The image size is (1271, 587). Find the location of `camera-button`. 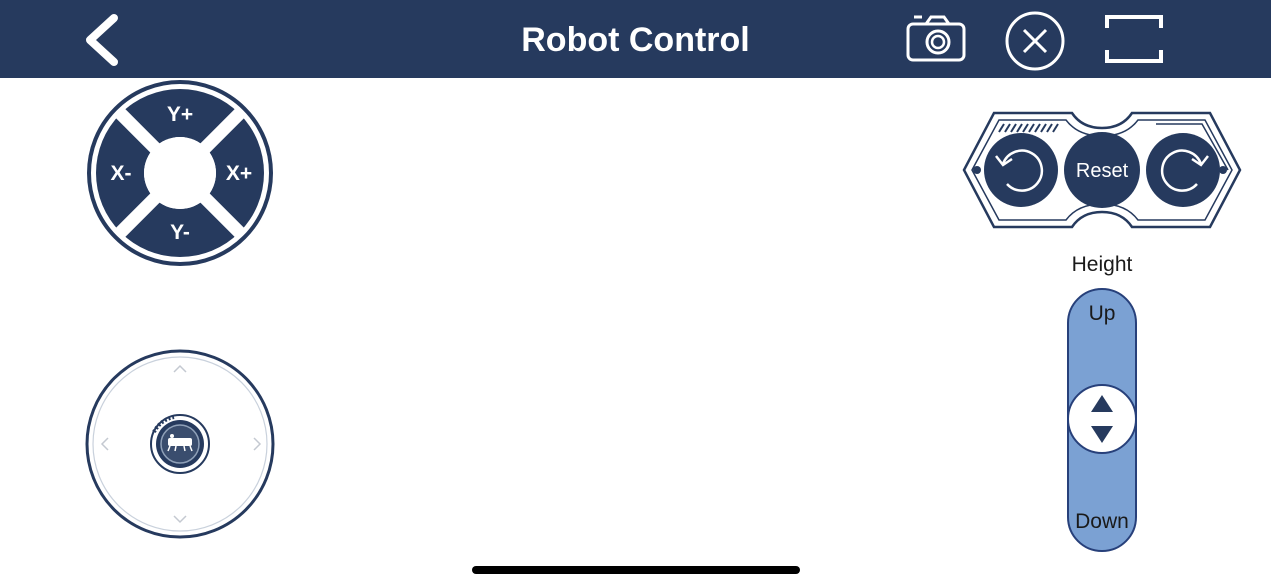

camera-button is located at coordinates (937, 39).